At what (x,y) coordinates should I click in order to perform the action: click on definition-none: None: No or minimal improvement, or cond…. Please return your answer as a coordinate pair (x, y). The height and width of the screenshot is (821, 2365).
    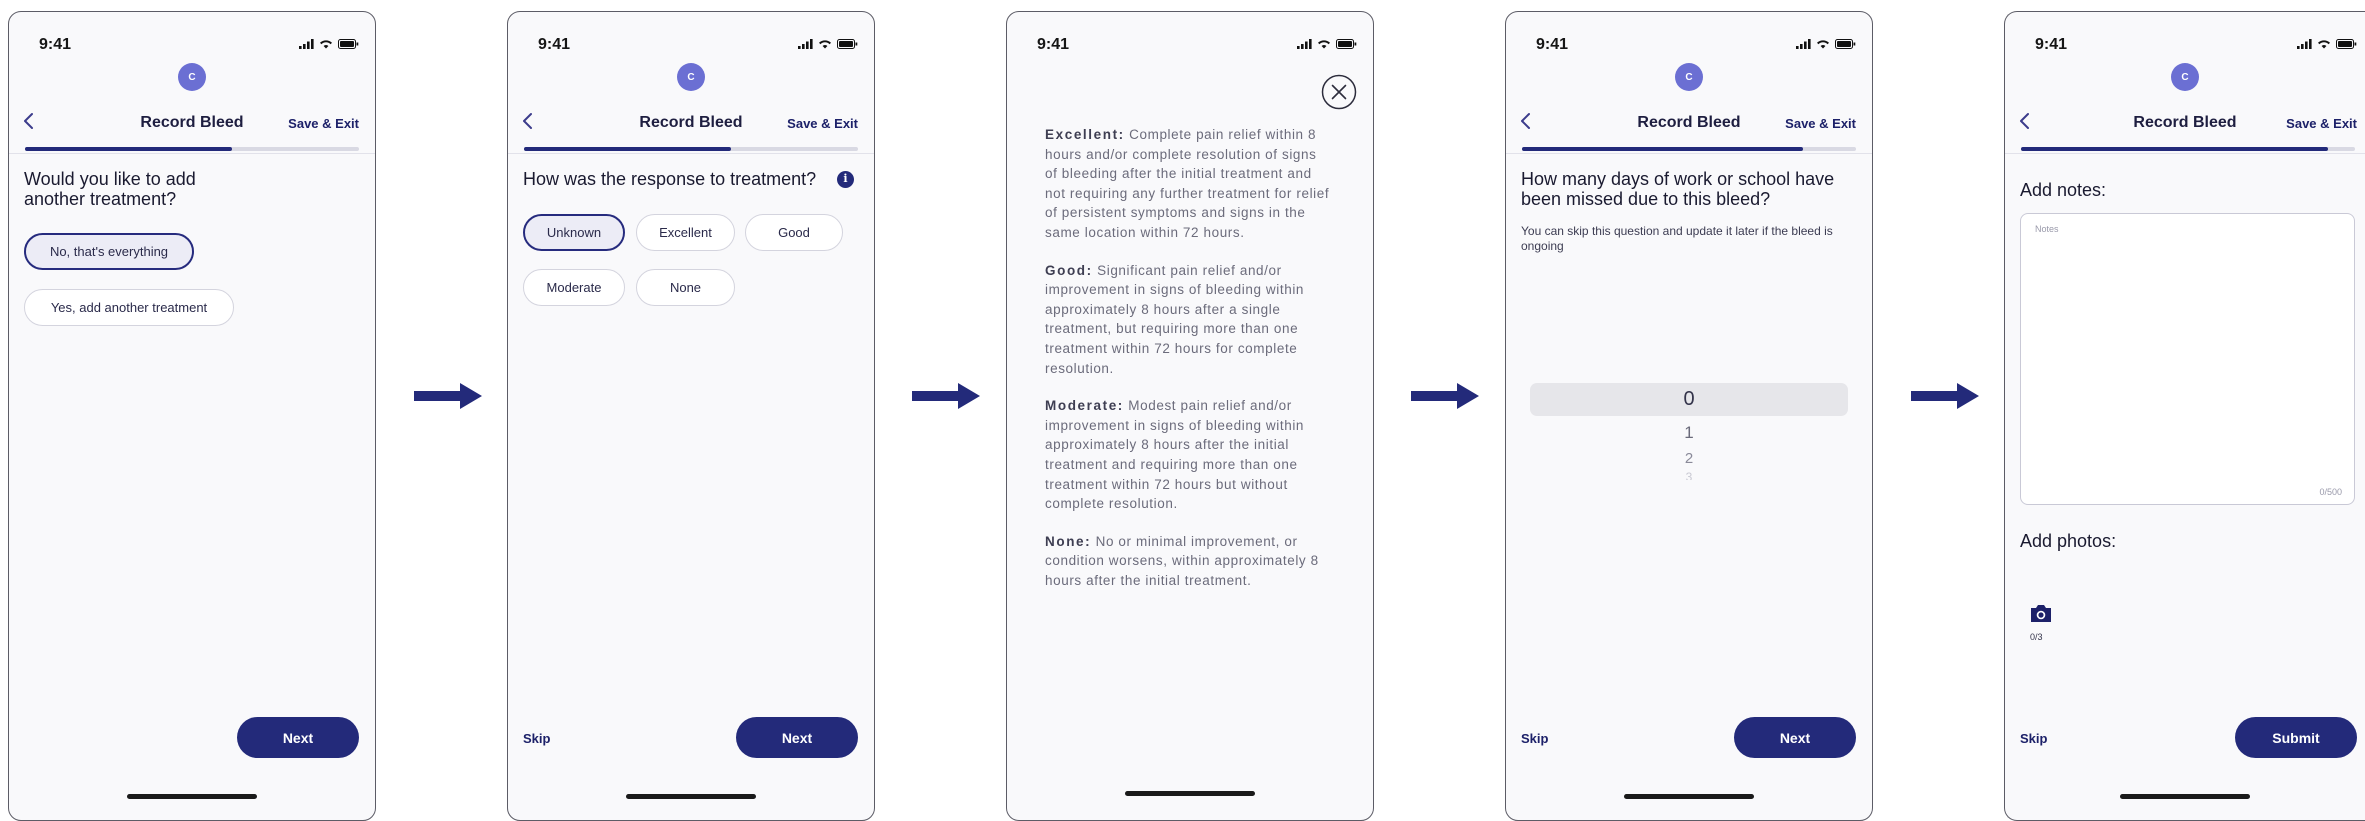
    Looking at the image, I should click on (1182, 560).